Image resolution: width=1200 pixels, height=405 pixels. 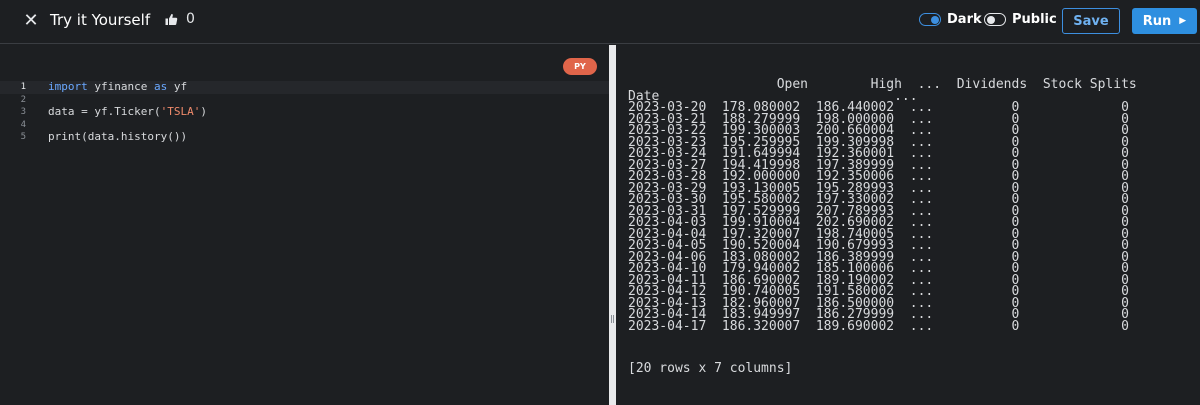 I want to click on code-line: 5 print(data.history()), so click(x=304, y=137).